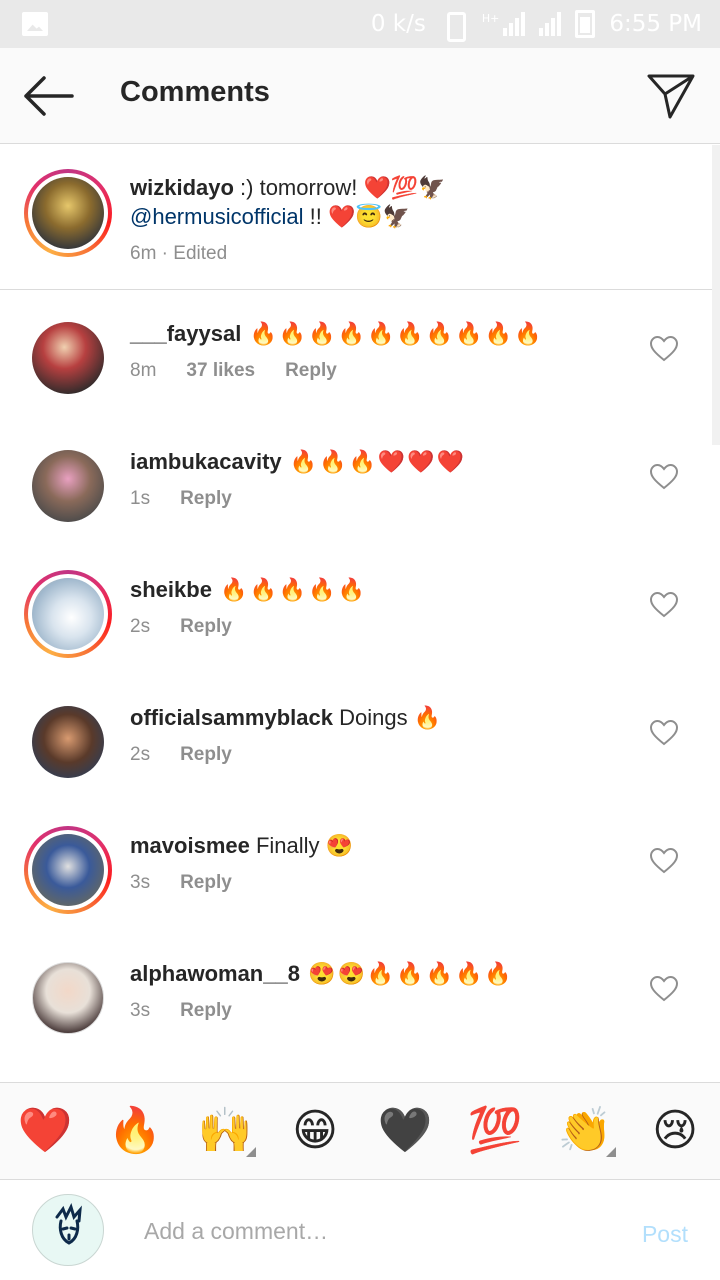 The image size is (720, 1280). Describe the element at coordinates (357, 216) in the screenshot. I see `caption-body-2: !! ❤️😇🦅` at that location.